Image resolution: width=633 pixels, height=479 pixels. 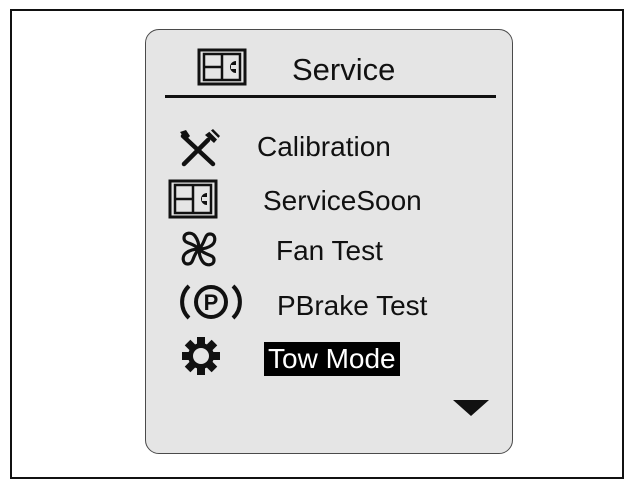 What do you see at coordinates (324, 146) in the screenshot?
I see `menu-item-label: Calibration` at bounding box center [324, 146].